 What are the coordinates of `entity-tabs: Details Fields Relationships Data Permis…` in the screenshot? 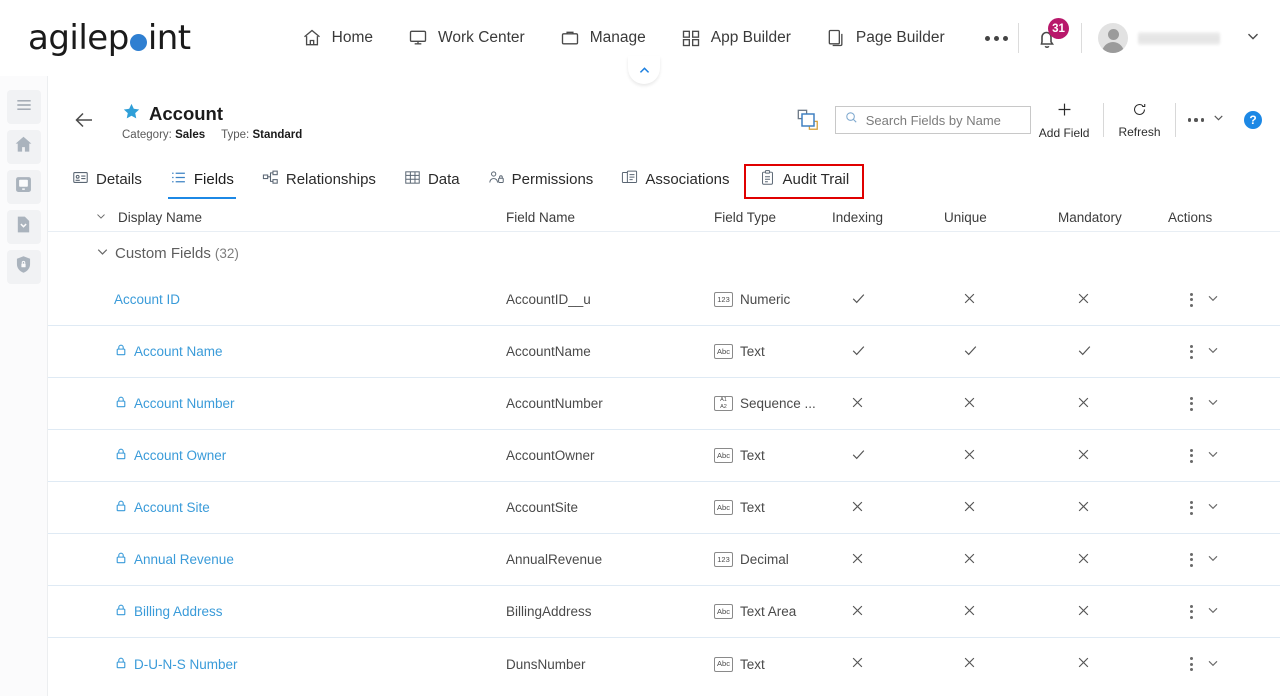 It's located at (461, 181).